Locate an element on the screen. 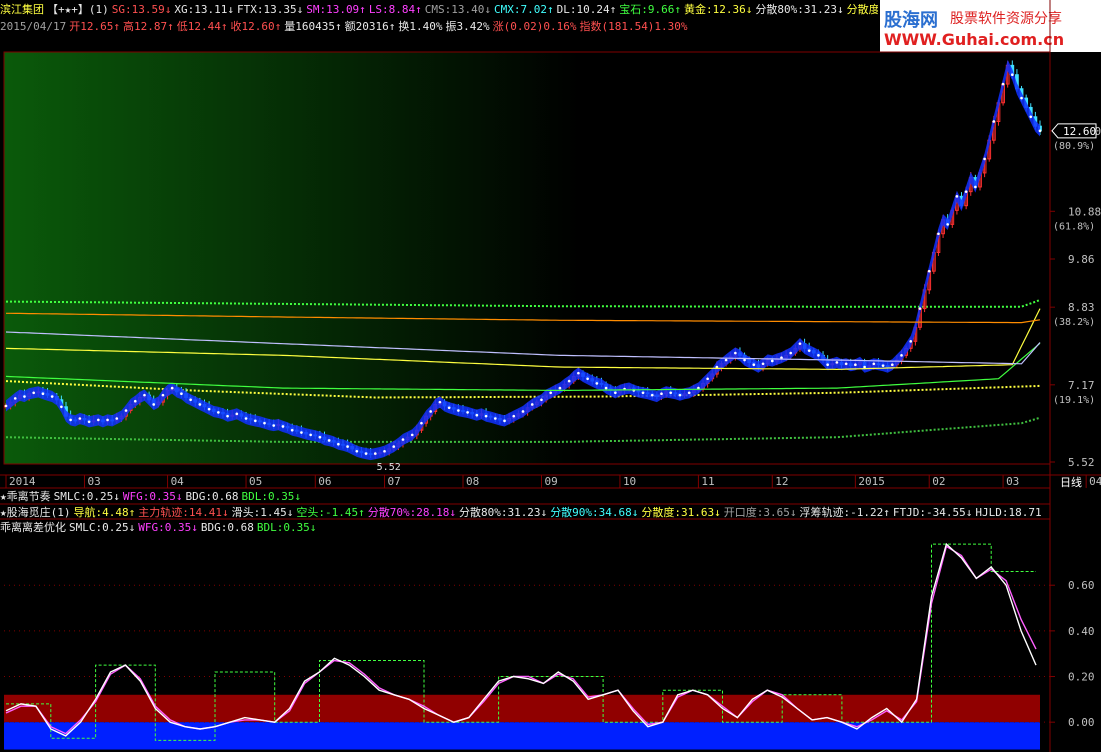 The height and width of the screenshot is (752, 1101). sub3-item: 乖离离差优化 is located at coordinates (33, 527).